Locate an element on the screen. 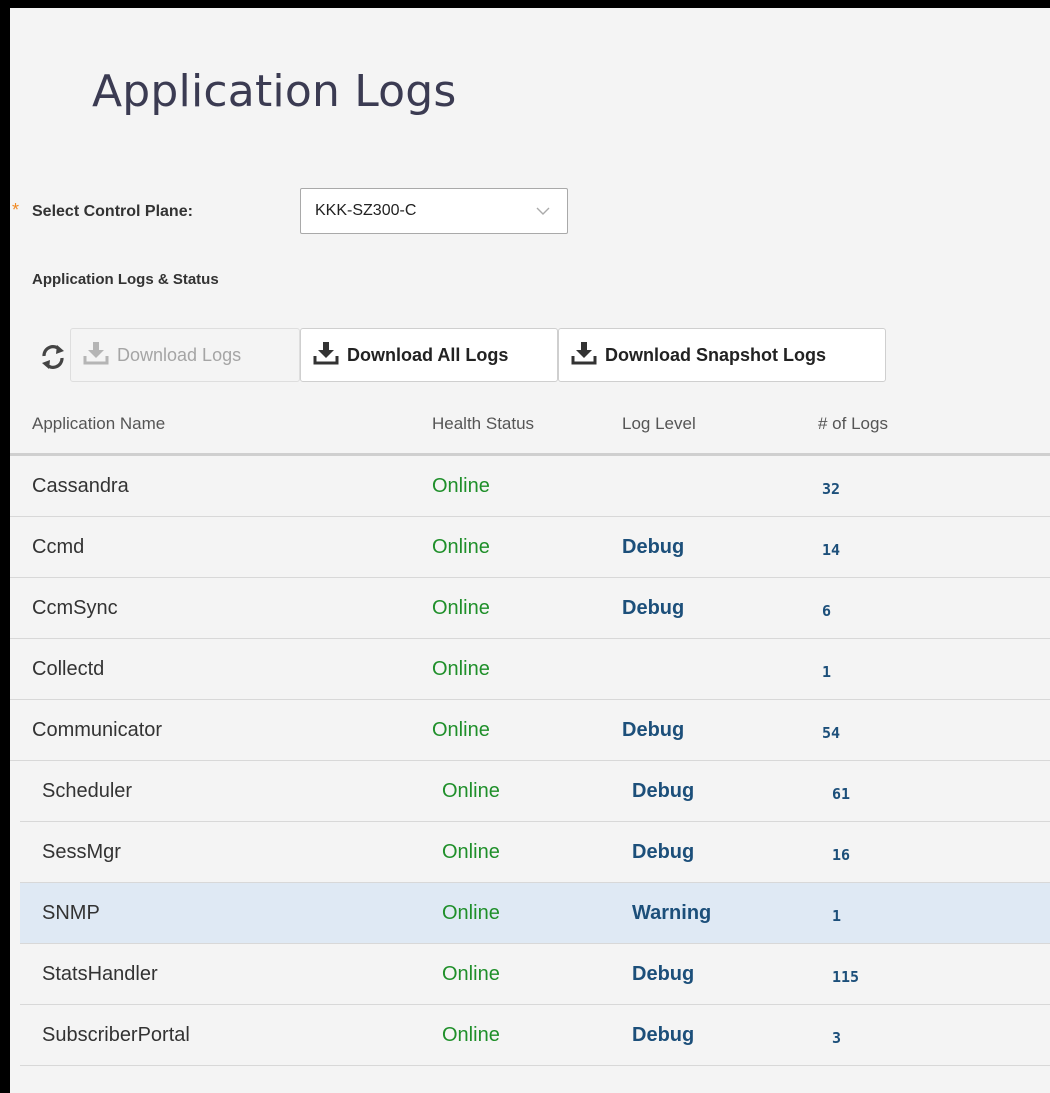 Image resolution: width=1050 pixels, height=1093 pixels. column-header-health-status: Health Status is located at coordinates (483, 424).